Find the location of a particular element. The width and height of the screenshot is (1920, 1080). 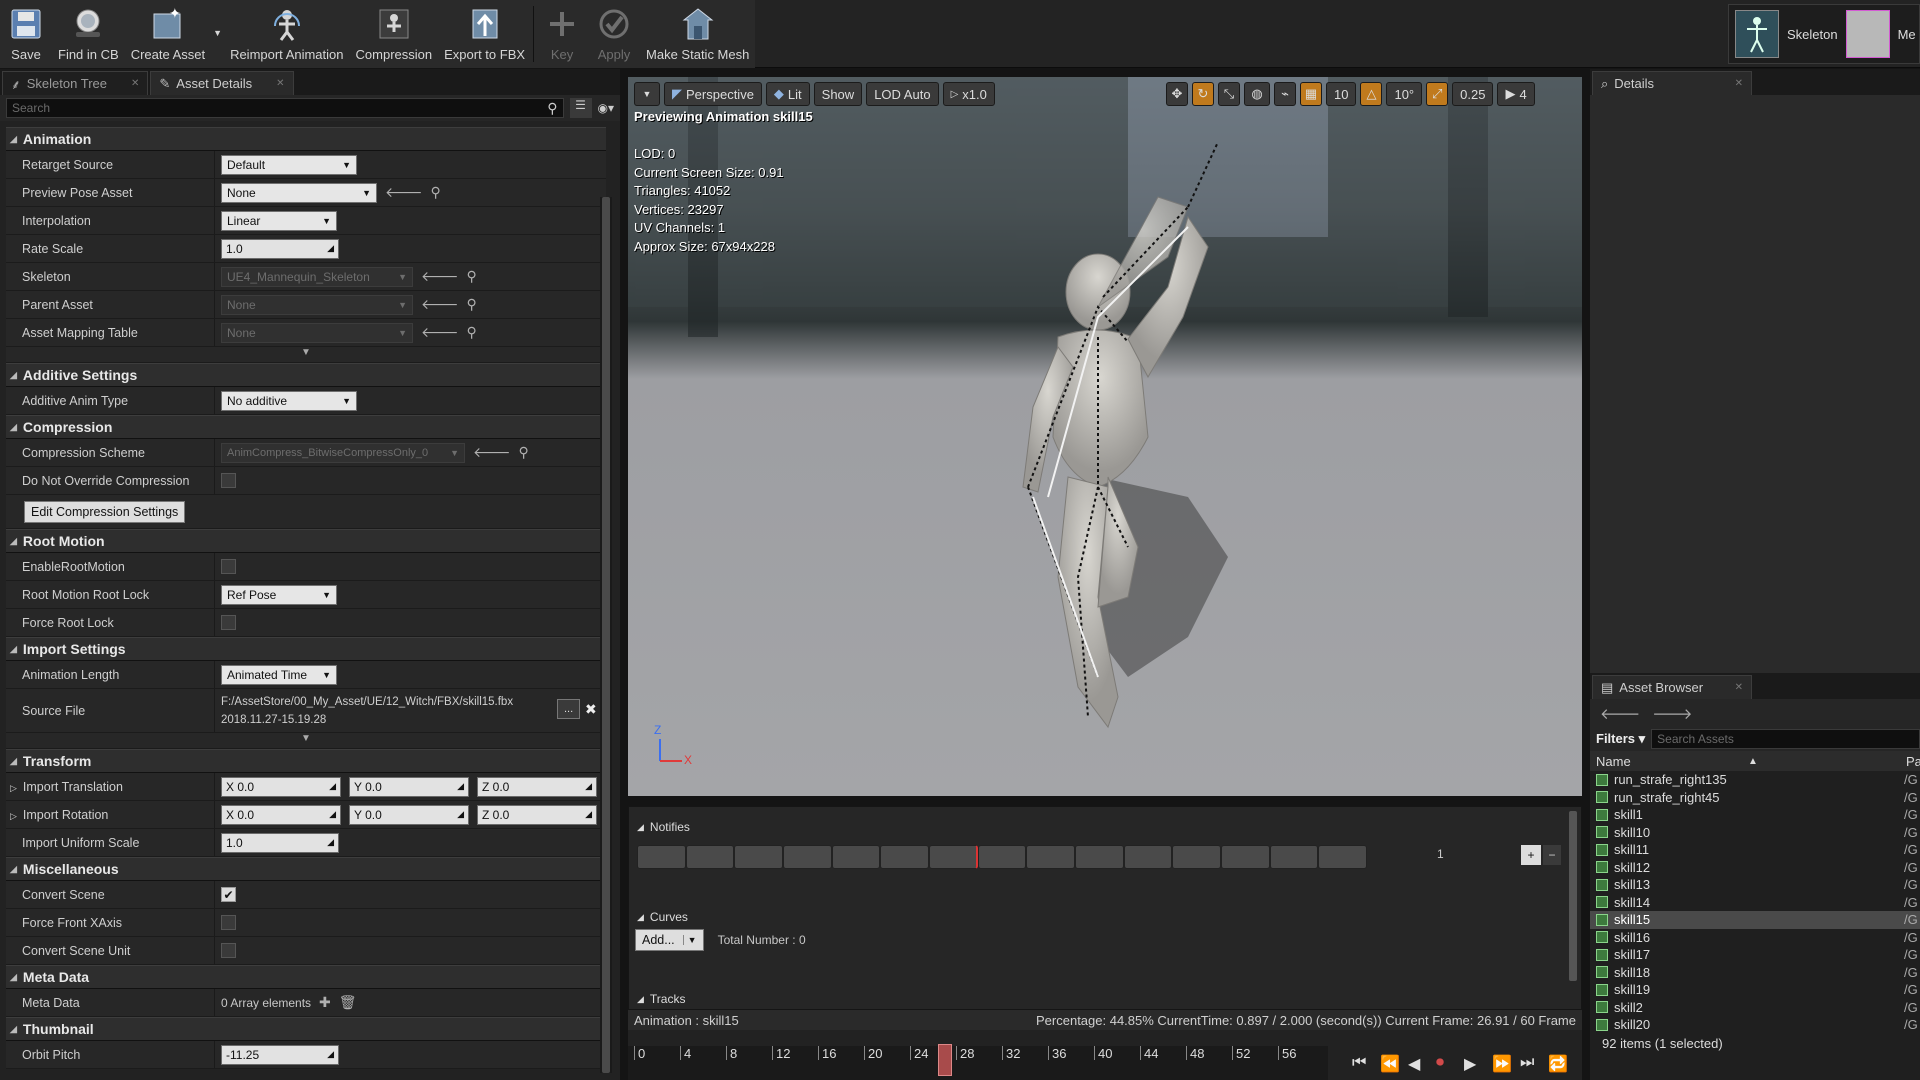

convert-scene-checkbox: ✔ is located at coordinates (228, 894).